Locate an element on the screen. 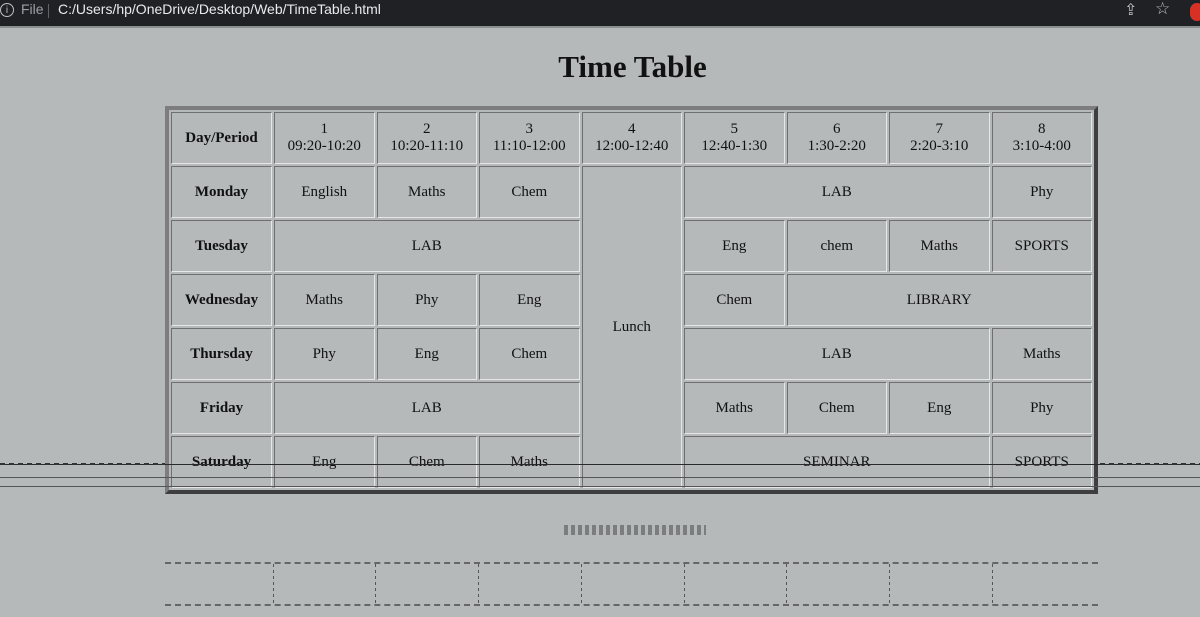 This screenshot has width=1200, height=617. info-icon: i is located at coordinates (7, 10).